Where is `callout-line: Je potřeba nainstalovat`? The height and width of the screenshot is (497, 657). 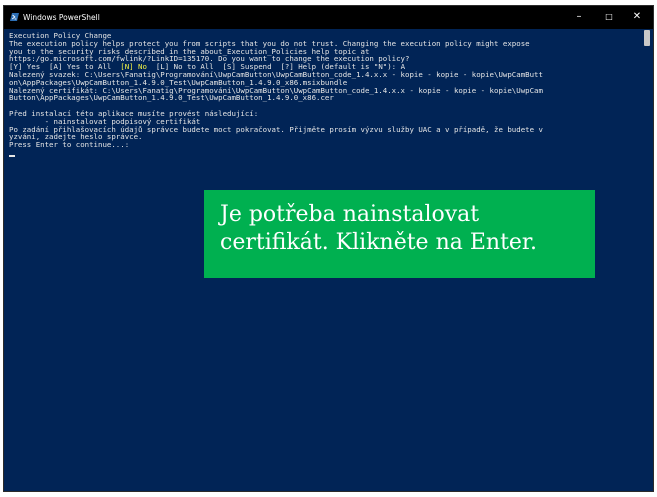 callout-line: Je potřeba nainstalovat is located at coordinates (350, 214).